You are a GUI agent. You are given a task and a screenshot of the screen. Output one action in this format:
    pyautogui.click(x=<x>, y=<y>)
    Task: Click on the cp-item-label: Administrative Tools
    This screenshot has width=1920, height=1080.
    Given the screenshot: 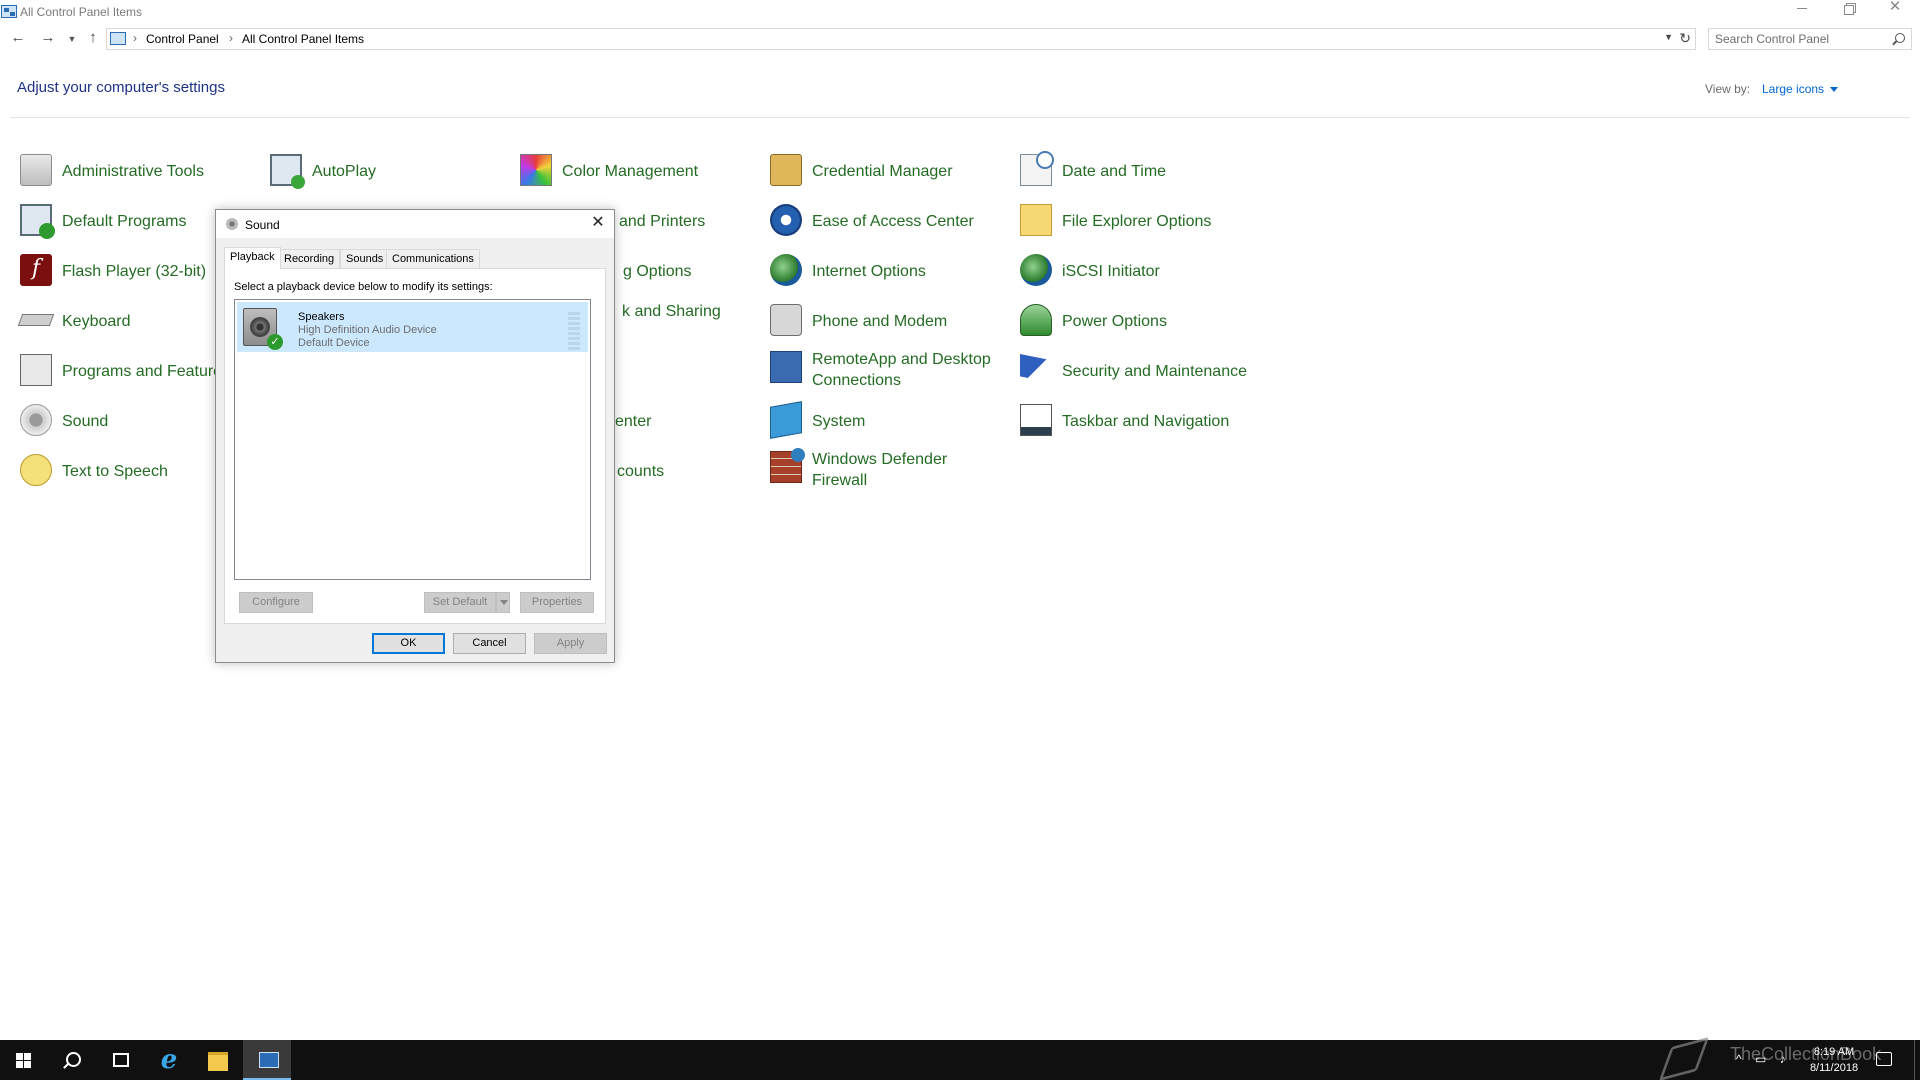 What is the action you would take?
    pyautogui.click(x=133, y=171)
    